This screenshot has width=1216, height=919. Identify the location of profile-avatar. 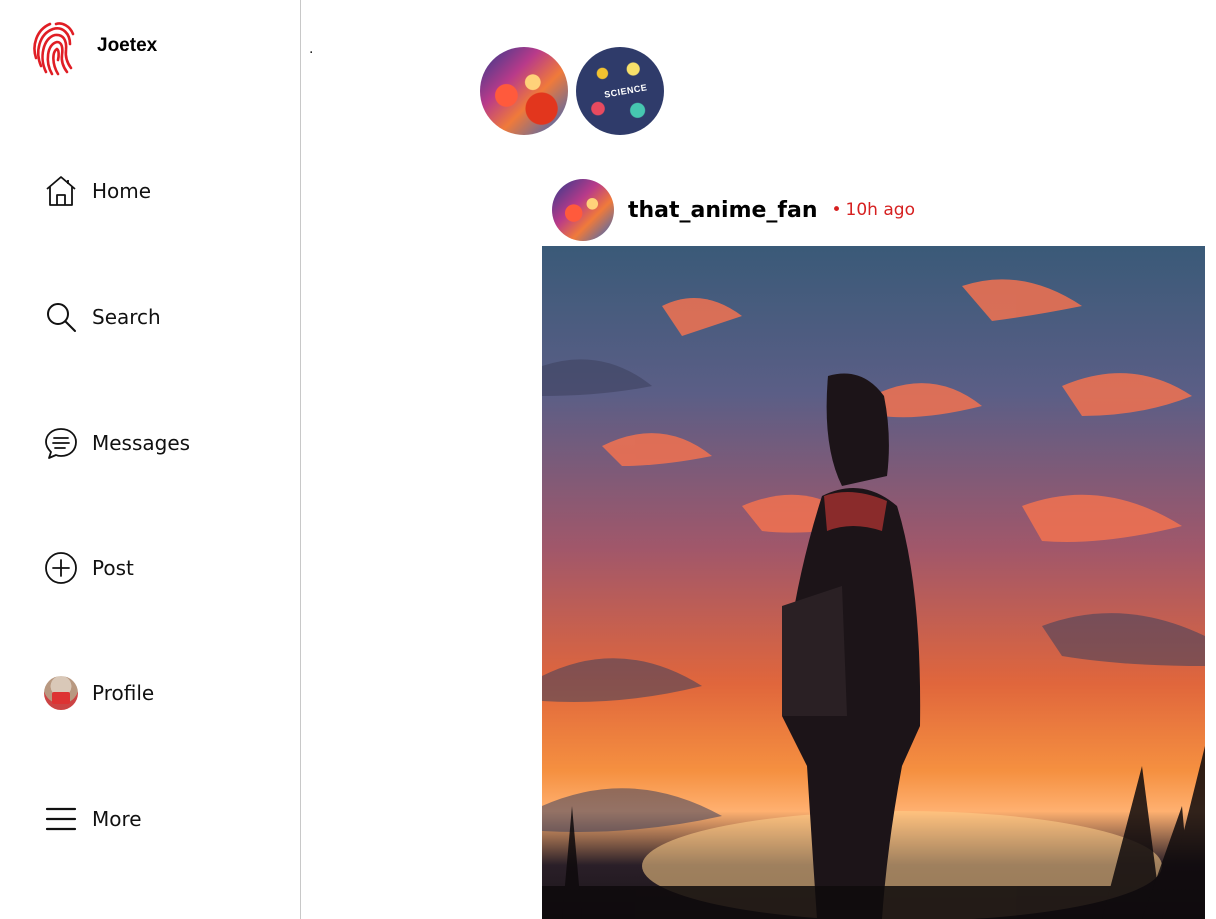
(61, 693).